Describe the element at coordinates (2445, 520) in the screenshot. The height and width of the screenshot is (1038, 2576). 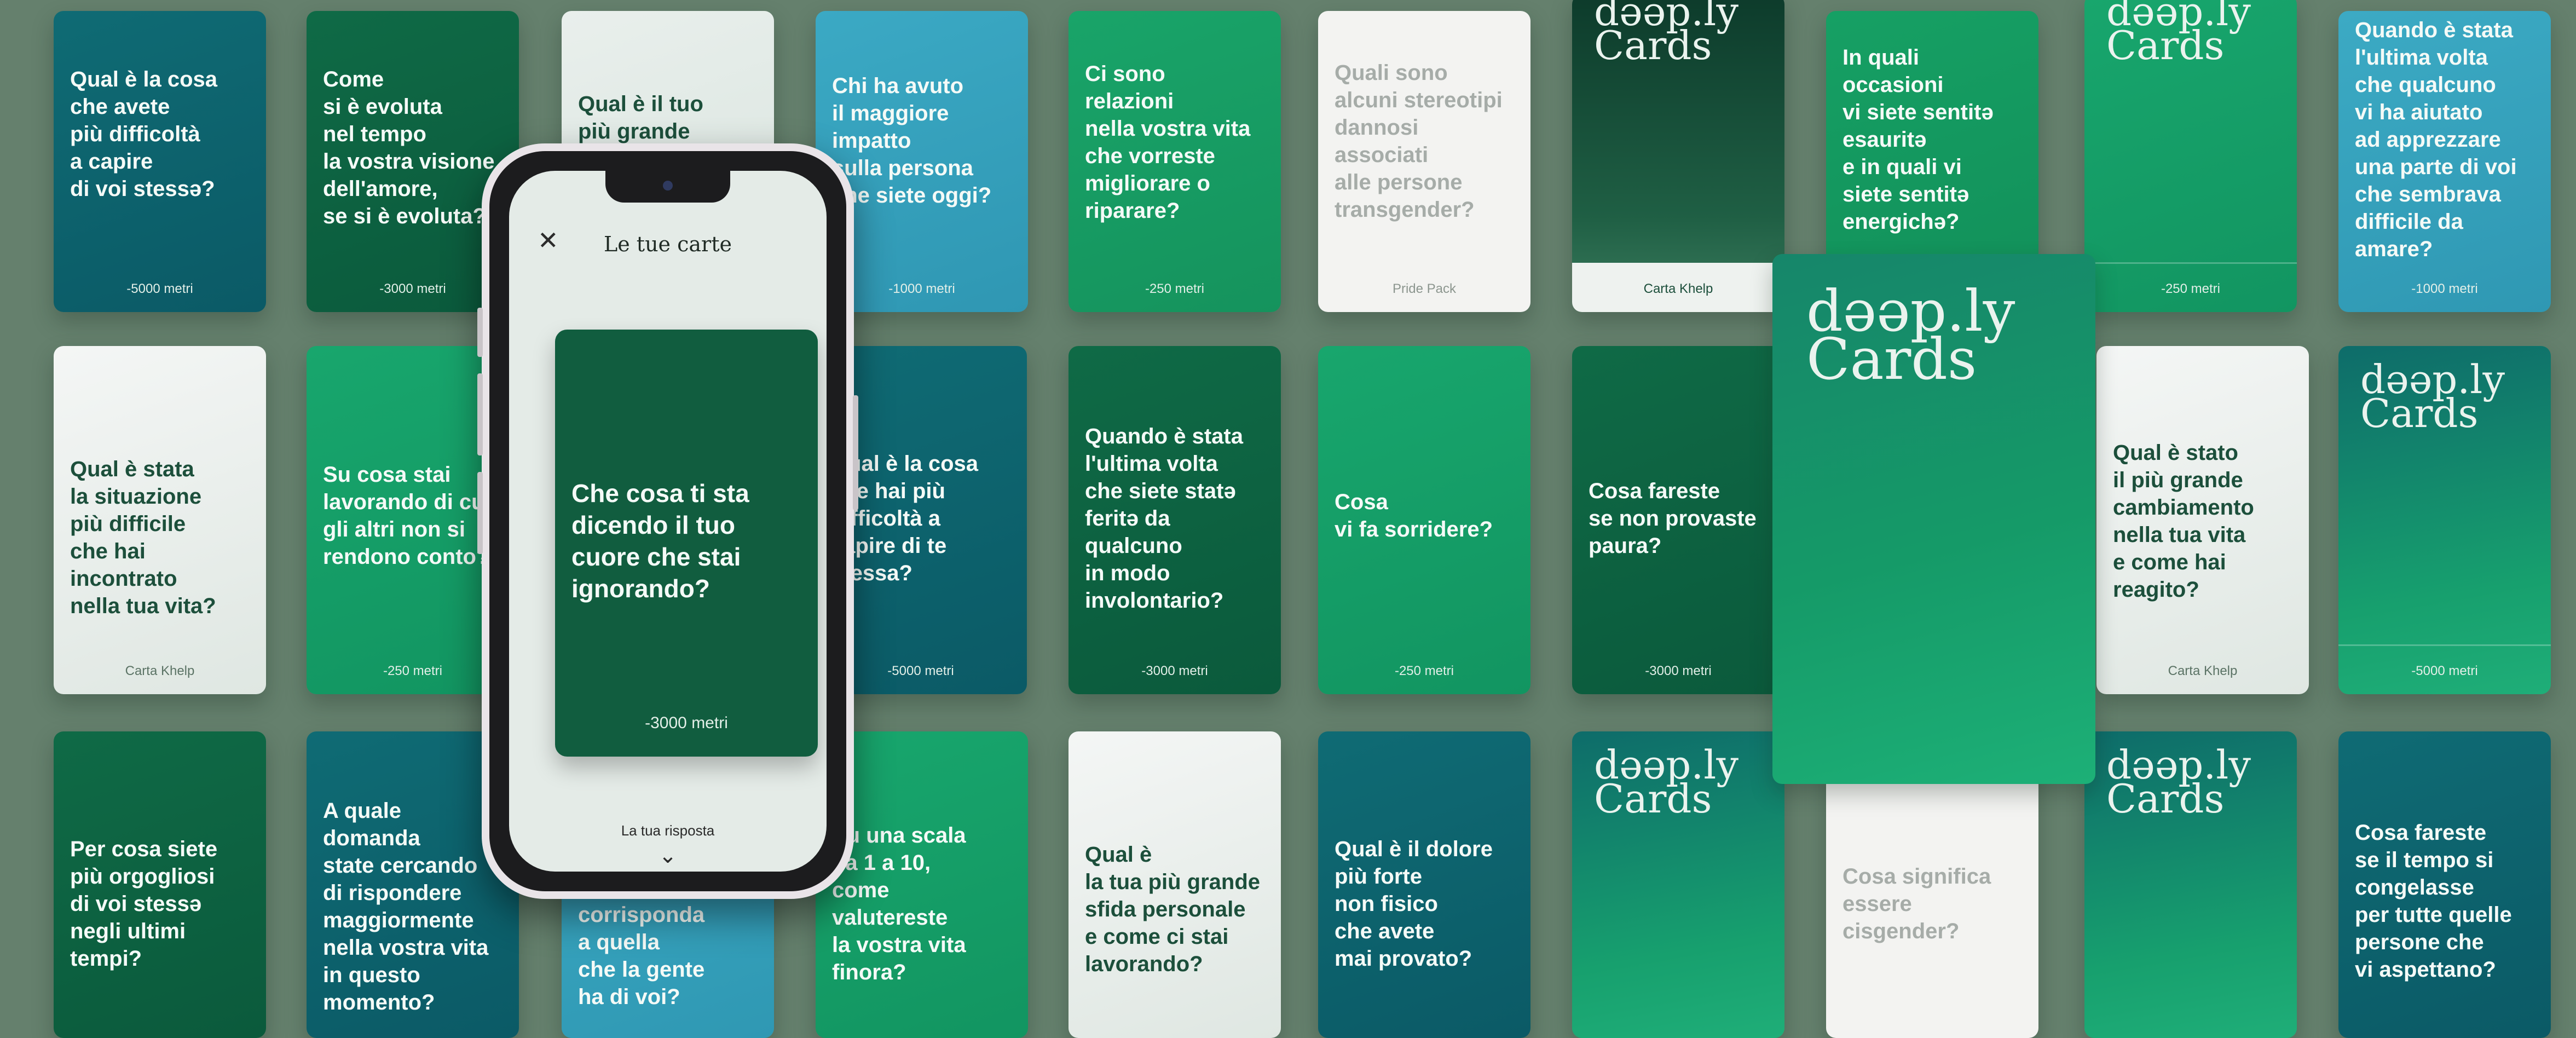
I see `brand-card: dəəp.ly Cards -5000 metri` at that location.